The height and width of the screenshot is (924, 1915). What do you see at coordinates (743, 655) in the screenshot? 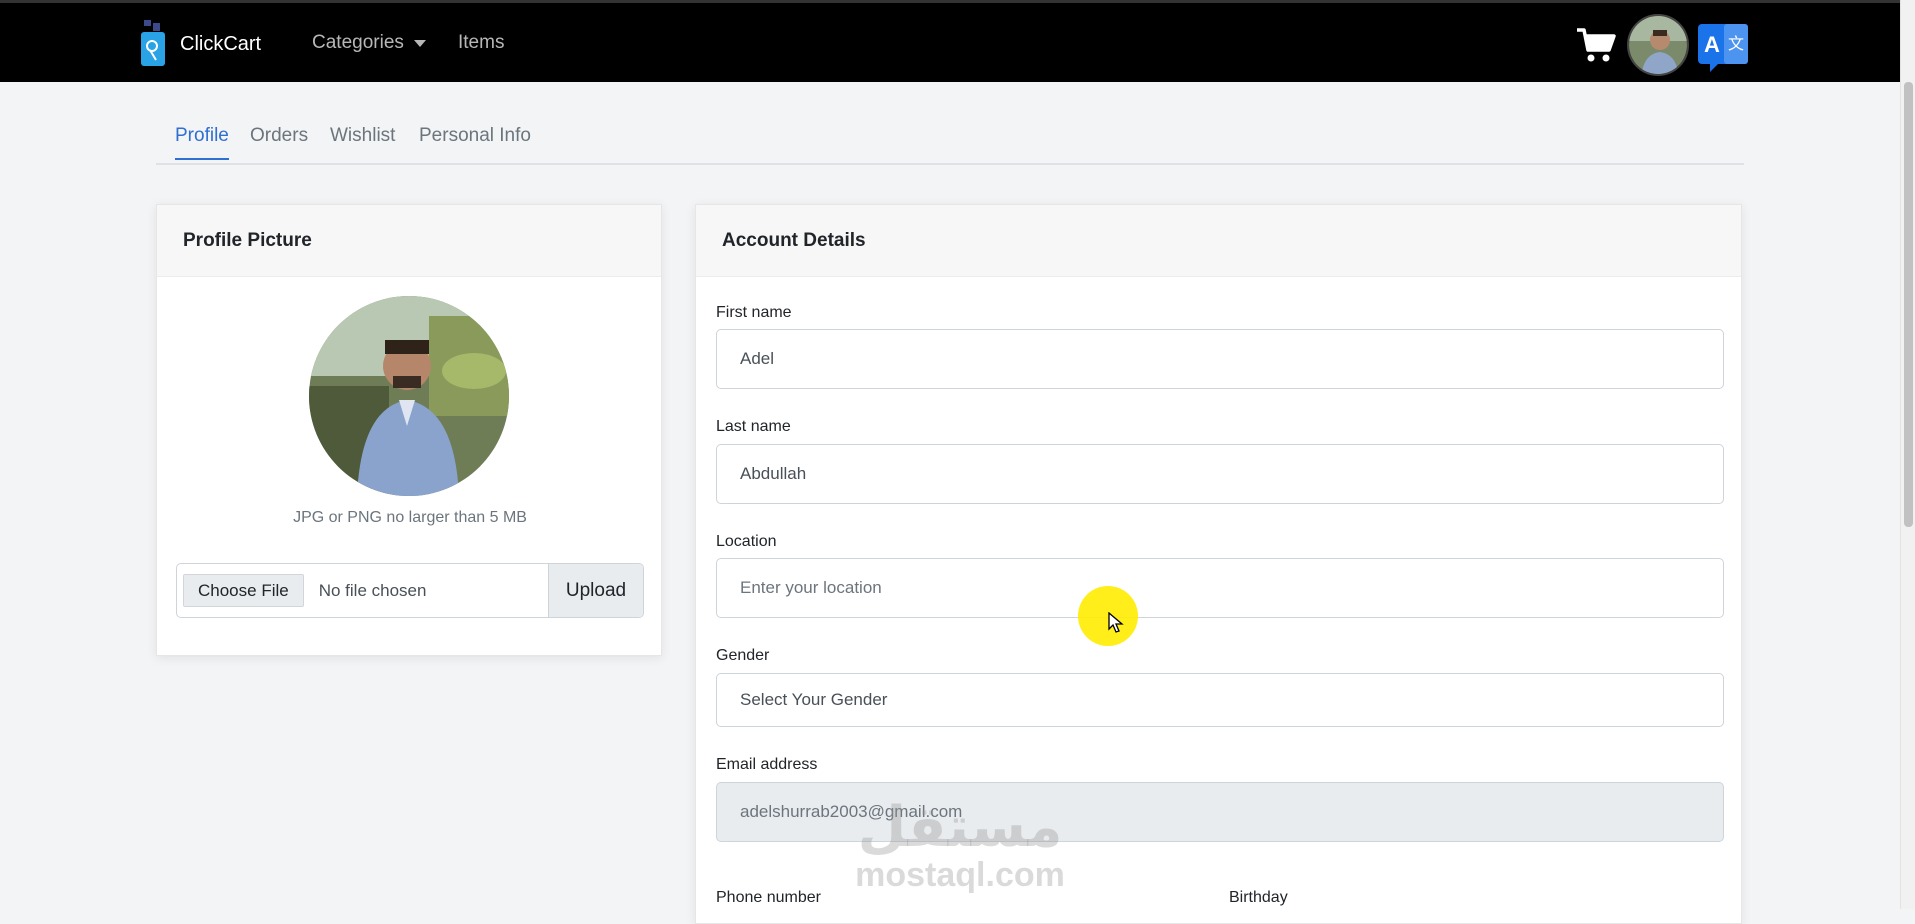
I see `gender-label: Gender` at bounding box center [743, 655].